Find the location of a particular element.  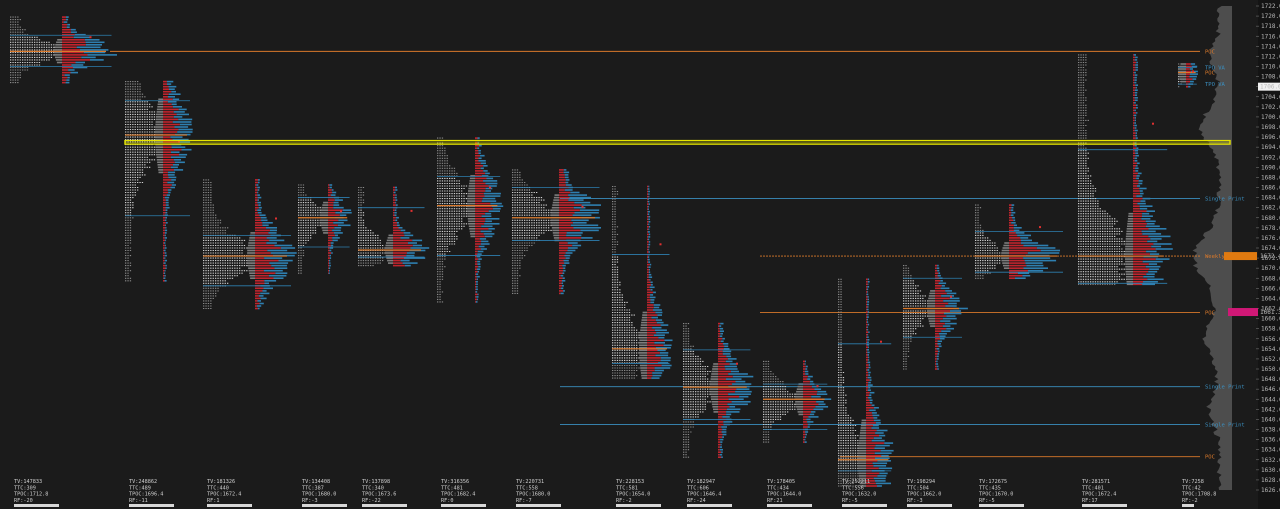

session-8-scroll-handle is located at coordinates (638, 505).